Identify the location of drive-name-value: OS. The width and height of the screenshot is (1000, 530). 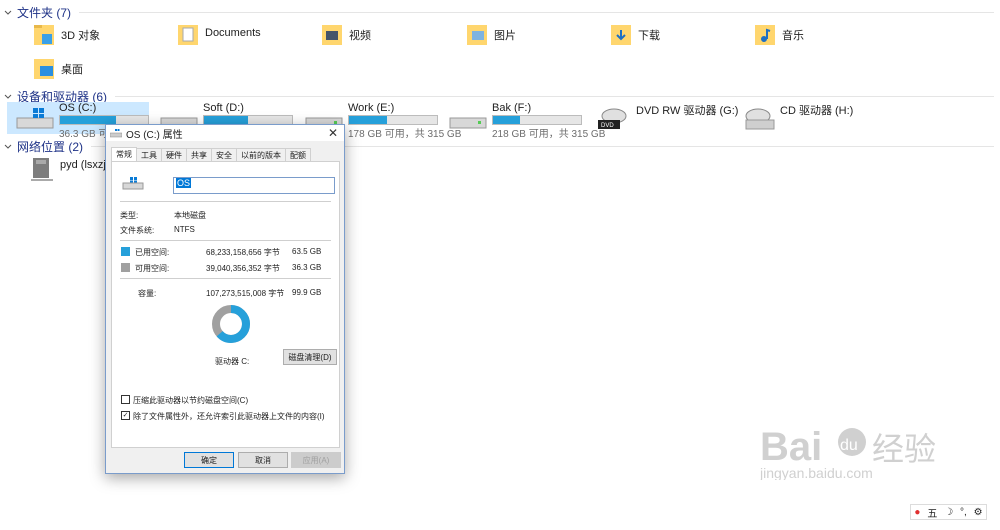
(184, 183).